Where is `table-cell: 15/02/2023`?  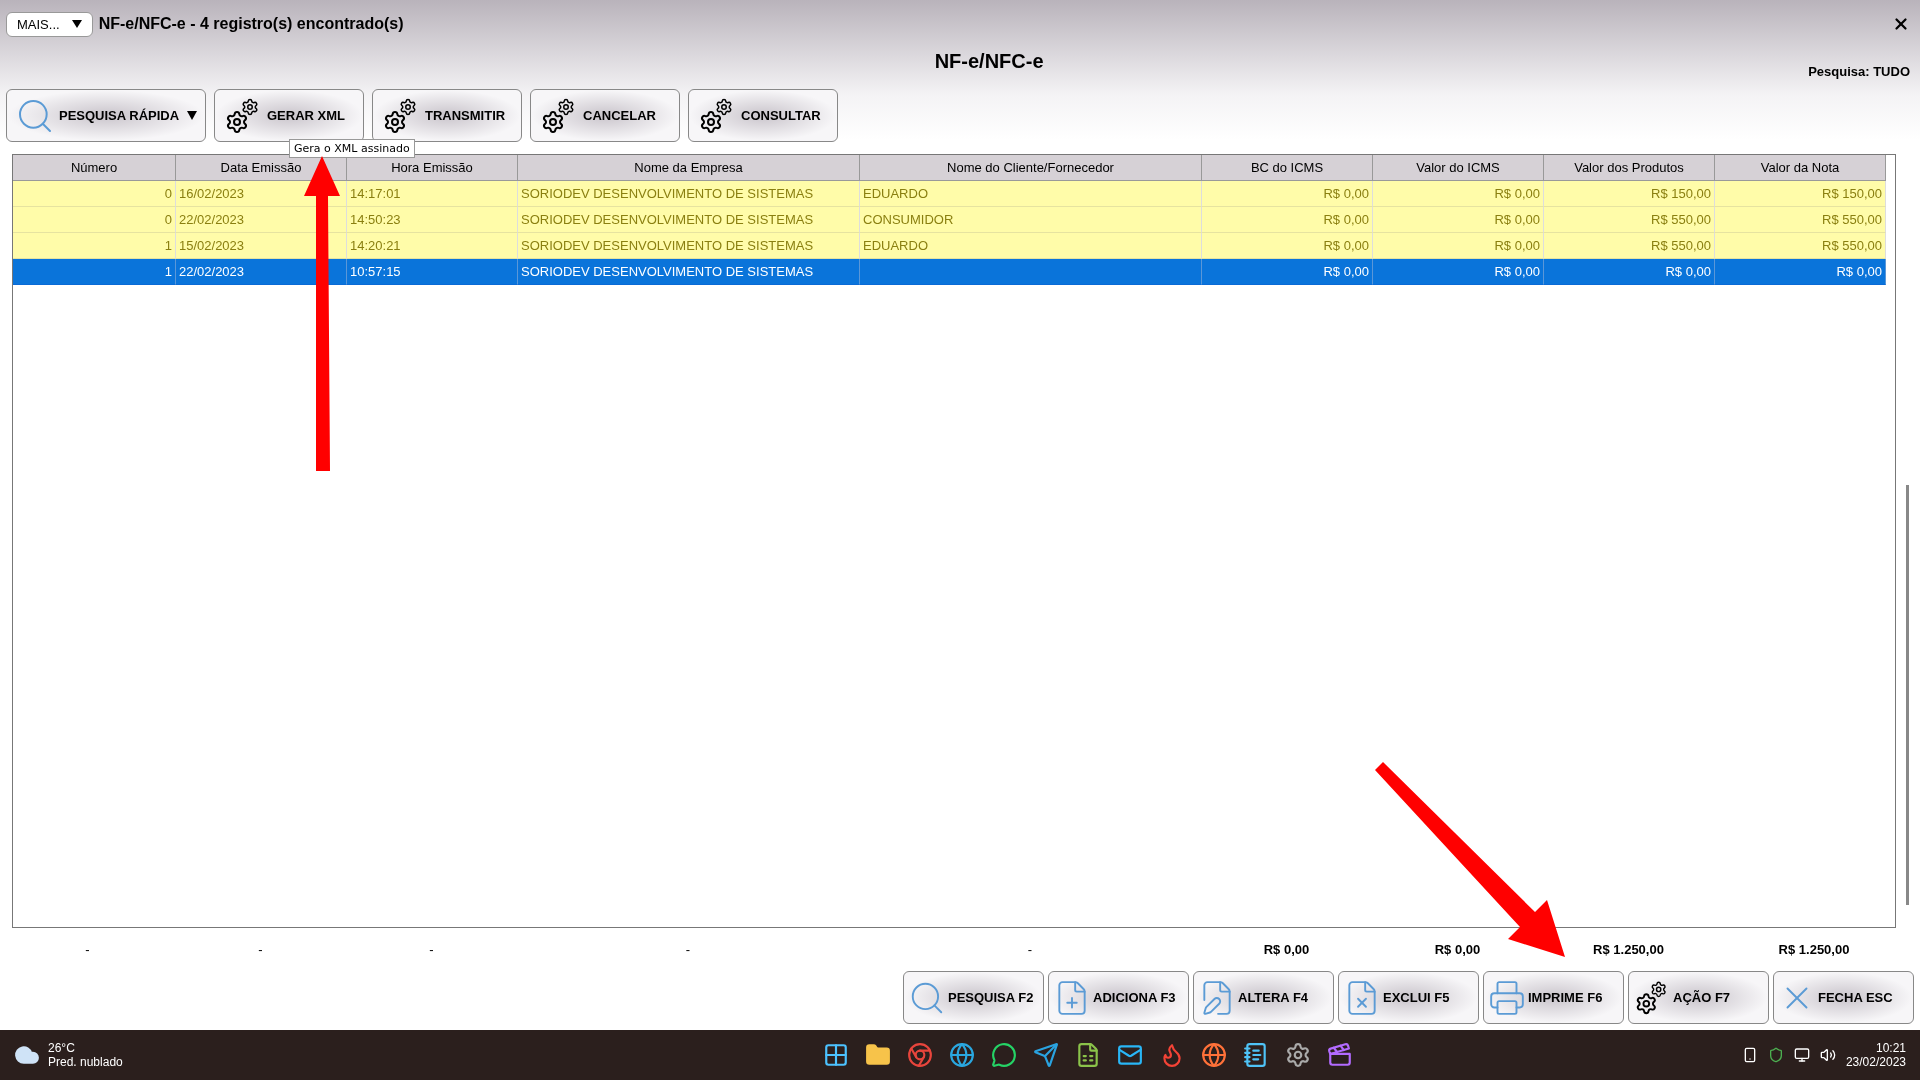 table-cell: 15/02/2023 is located at coordinates (261, 246).